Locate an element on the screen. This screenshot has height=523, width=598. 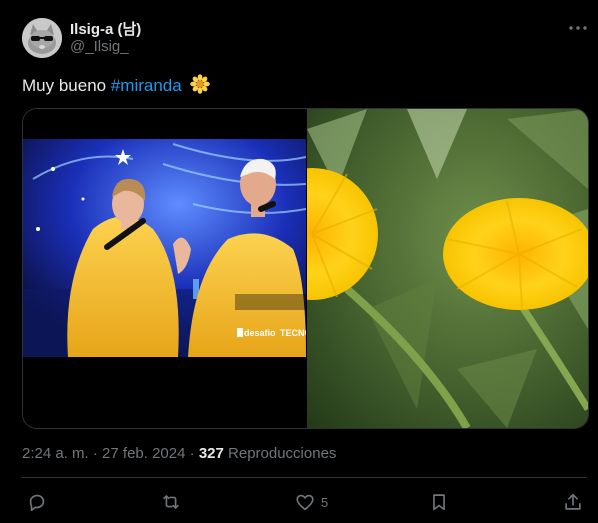
retweet-icon is located at coordinates (171, 502).